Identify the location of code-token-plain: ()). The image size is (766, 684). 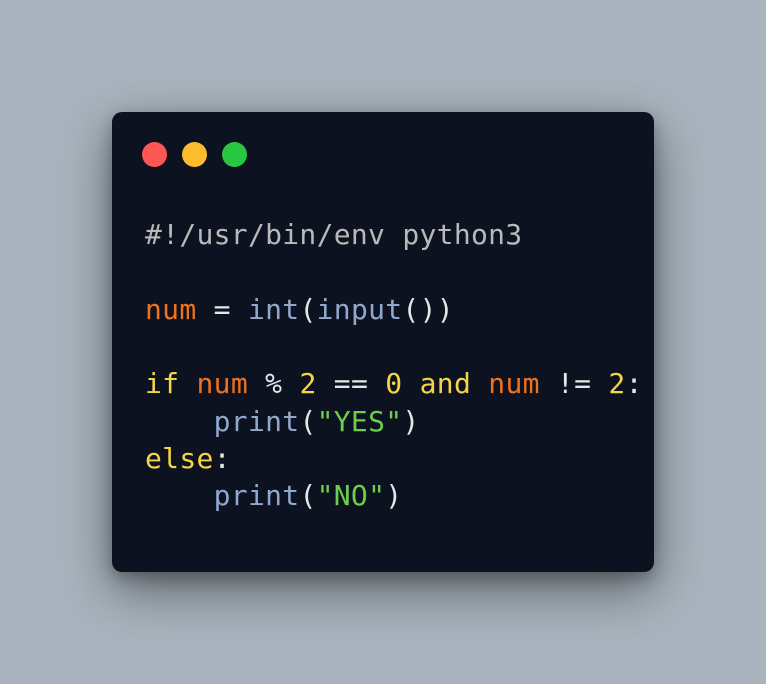
(428, 309).